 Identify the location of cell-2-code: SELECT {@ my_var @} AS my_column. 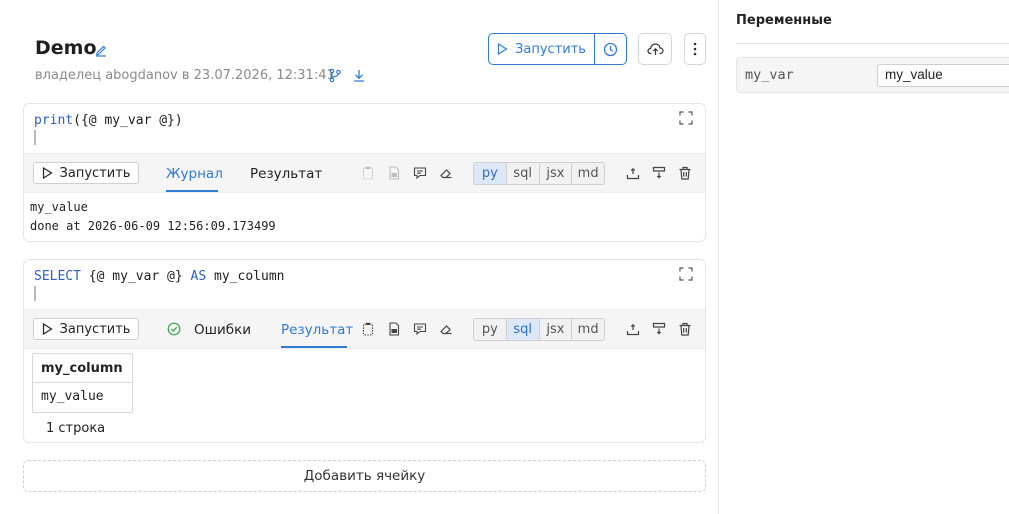
(159, 276).